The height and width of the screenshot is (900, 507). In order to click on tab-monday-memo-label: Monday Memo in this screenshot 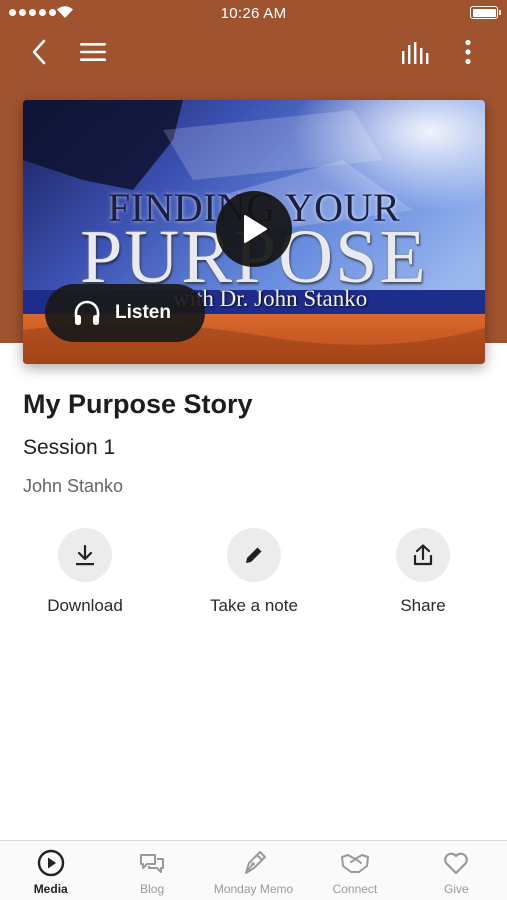, I will do `click(253, 889)`.